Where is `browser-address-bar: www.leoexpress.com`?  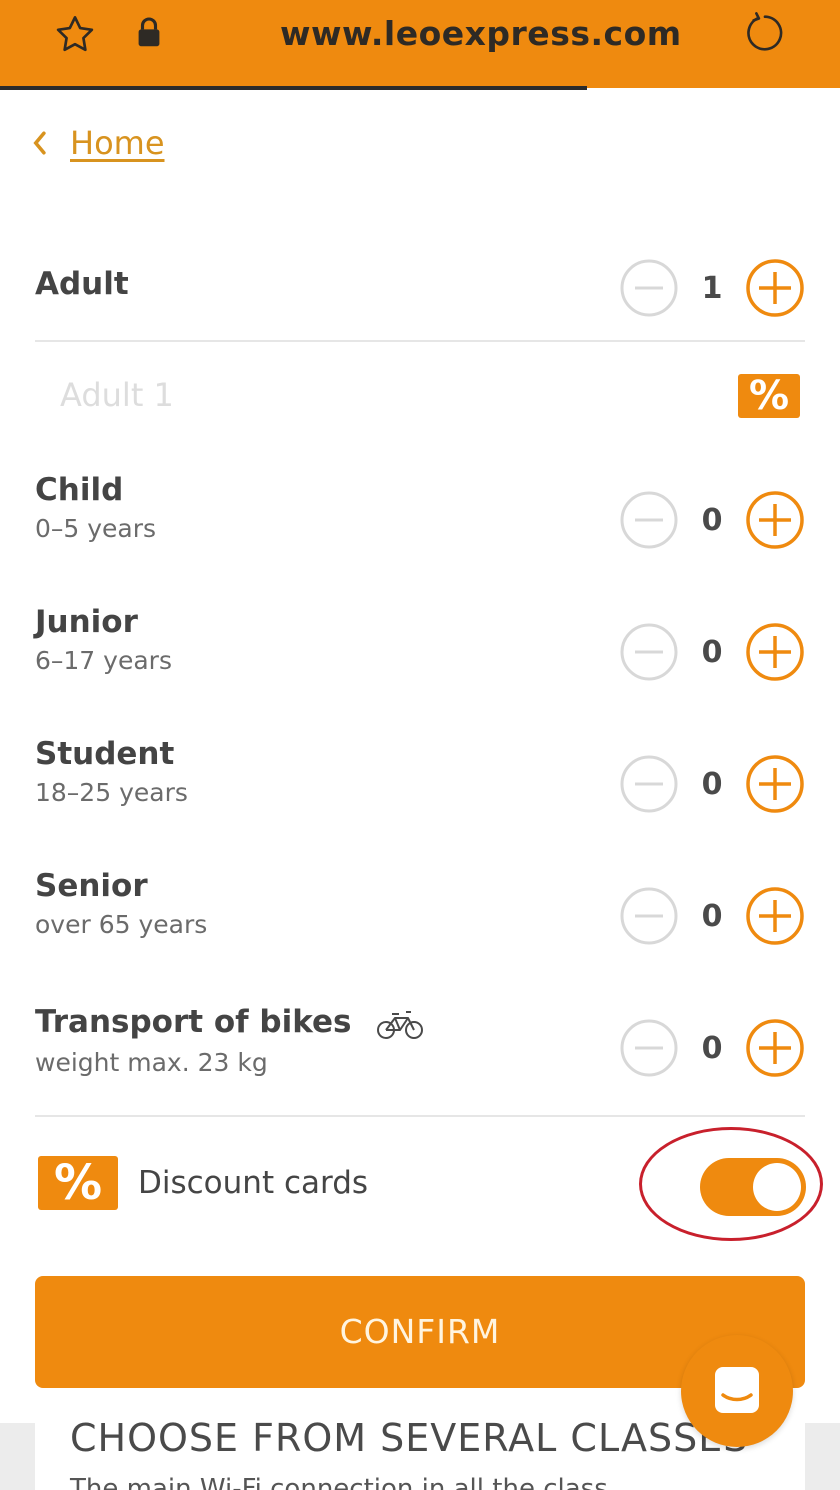 browser-address-bar: www.leoexpress.com is located at coordinates (420, 45).